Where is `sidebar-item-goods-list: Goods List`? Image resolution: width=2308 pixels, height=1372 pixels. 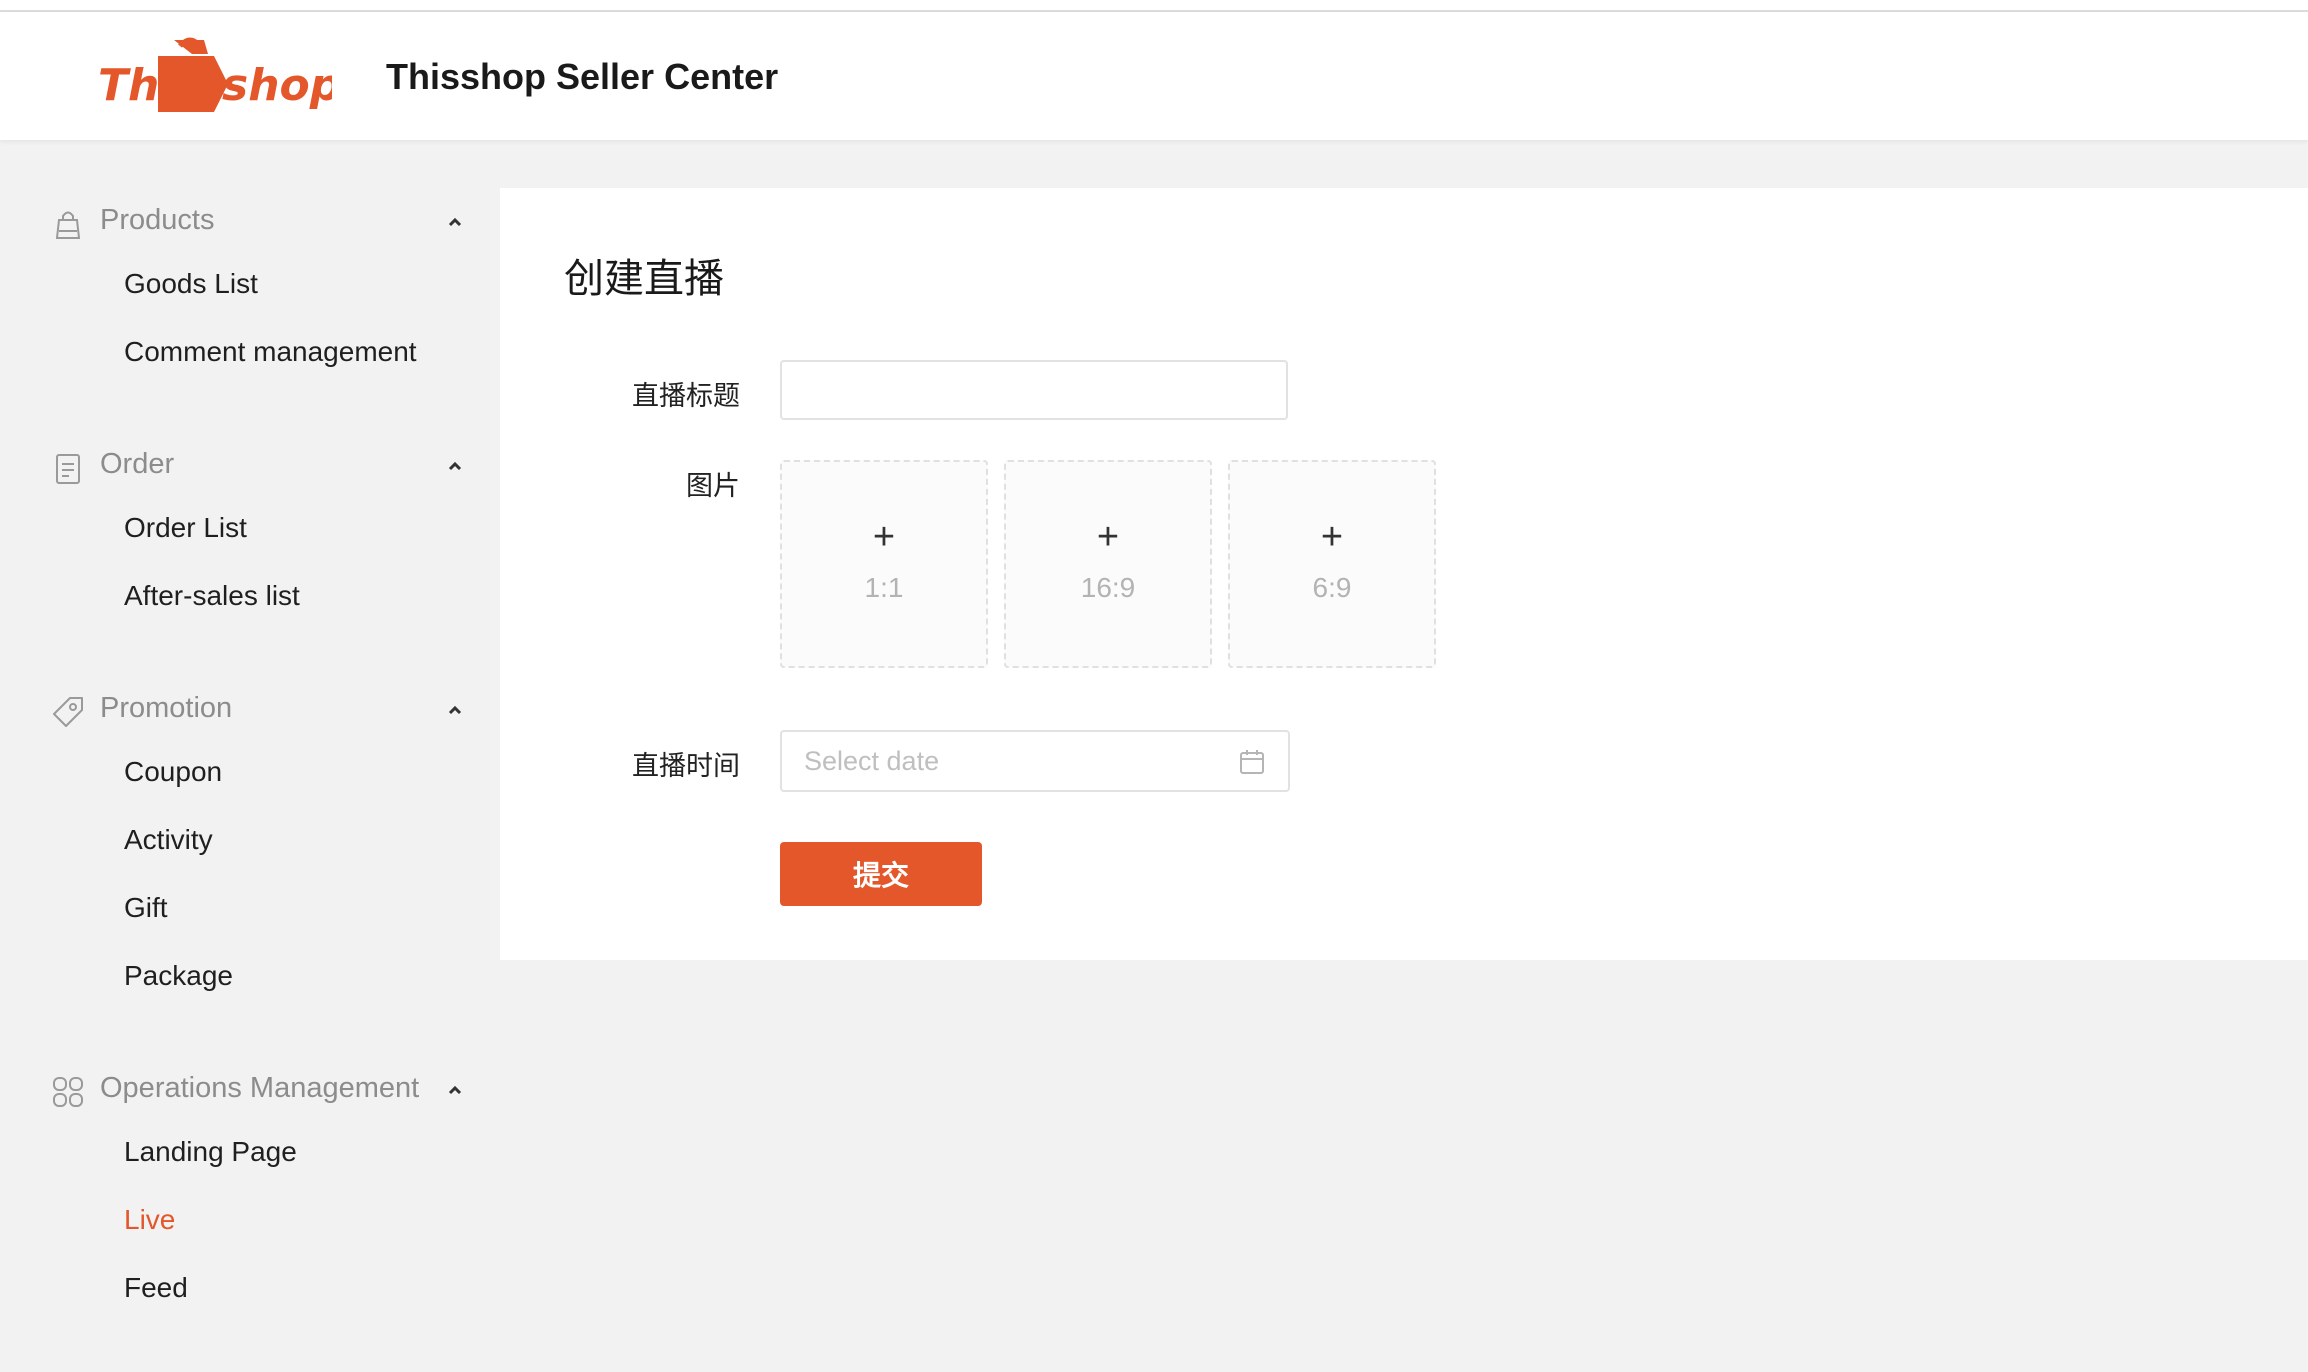 sidebar-item-goods-list: Goods List is located at coordinates (191, 284).